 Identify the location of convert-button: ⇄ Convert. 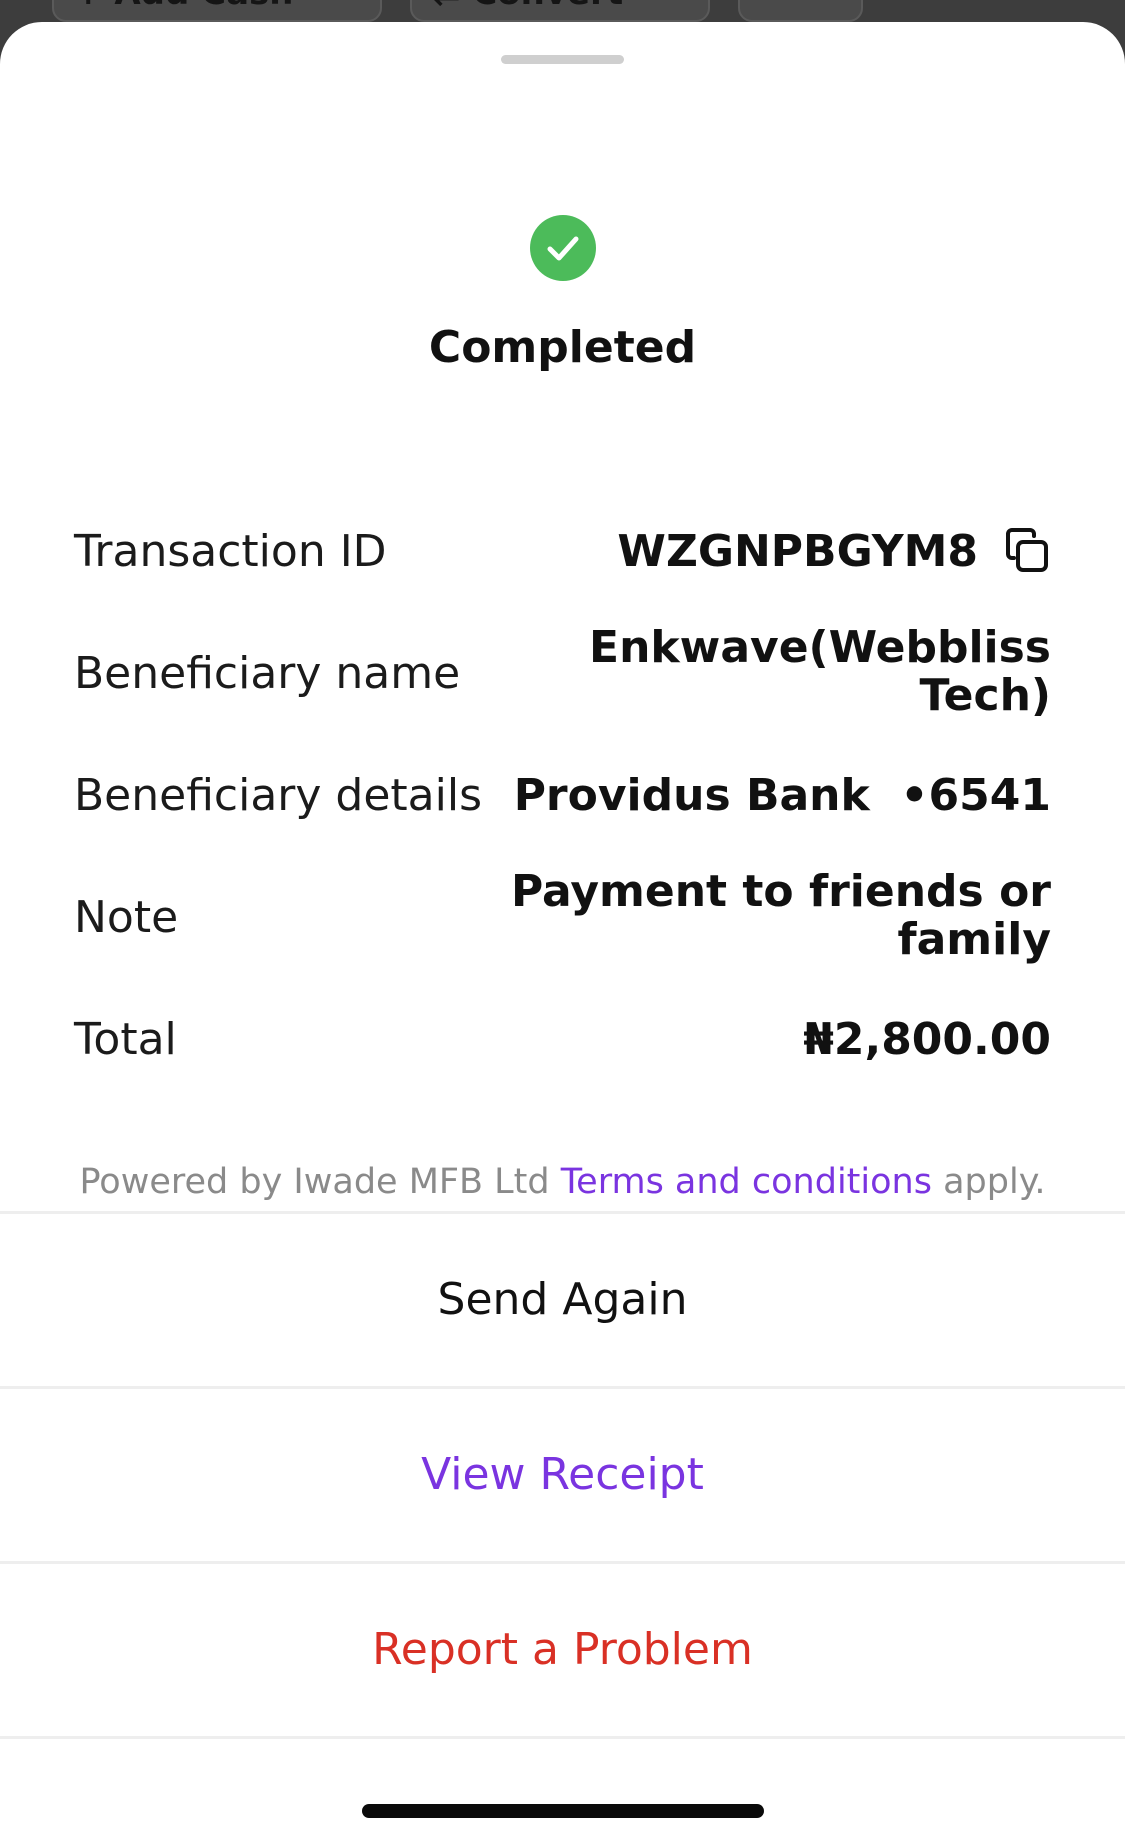
(560, 11).